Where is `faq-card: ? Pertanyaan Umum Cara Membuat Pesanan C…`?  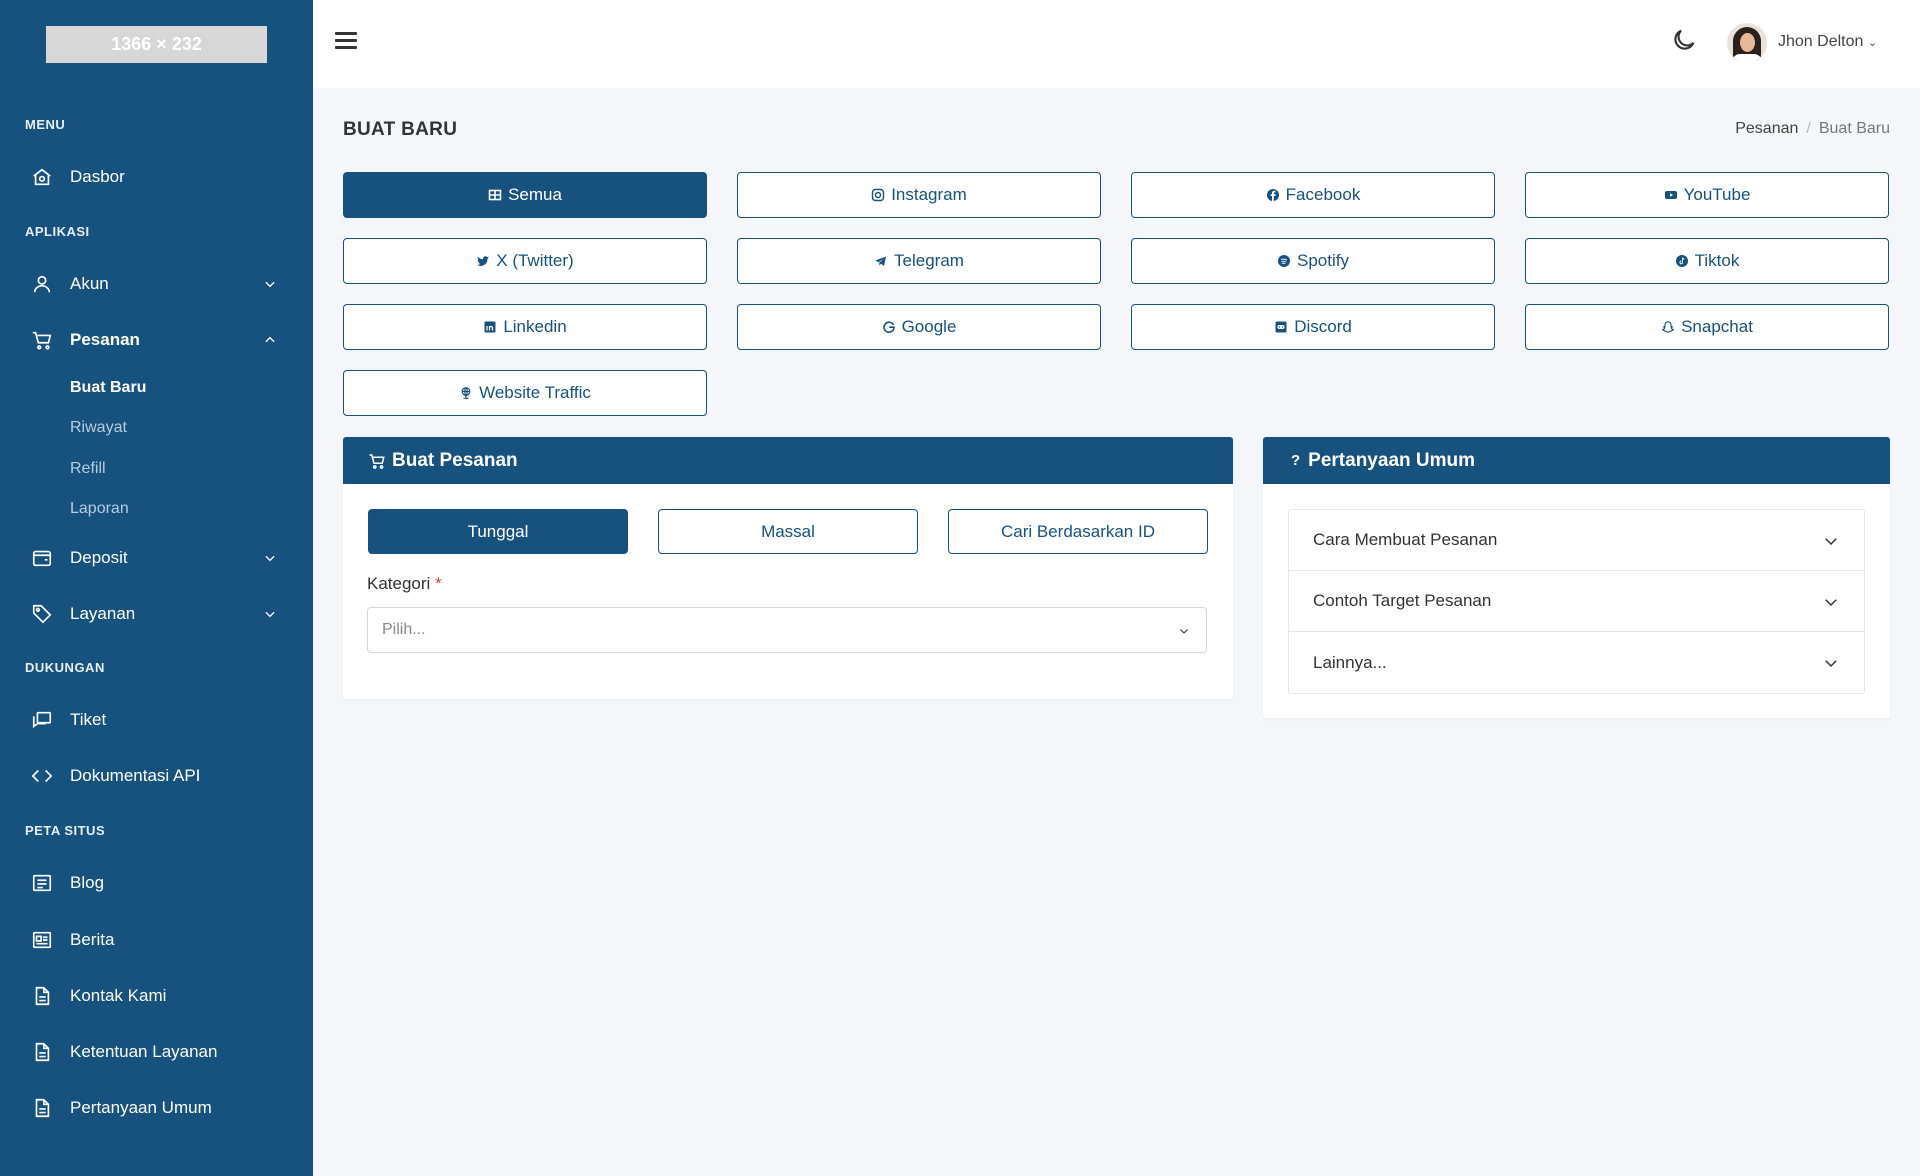
faq-card: ? Pertanyaan Umum Cara Membuat Pesanan C… is located at coordinates (1576, 577).